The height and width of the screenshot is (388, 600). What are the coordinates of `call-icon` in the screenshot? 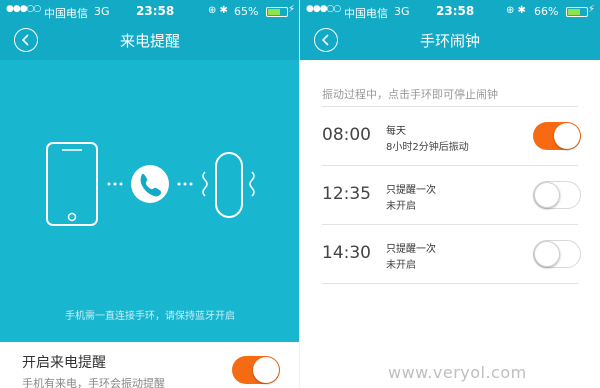 It's located at (150, 184).